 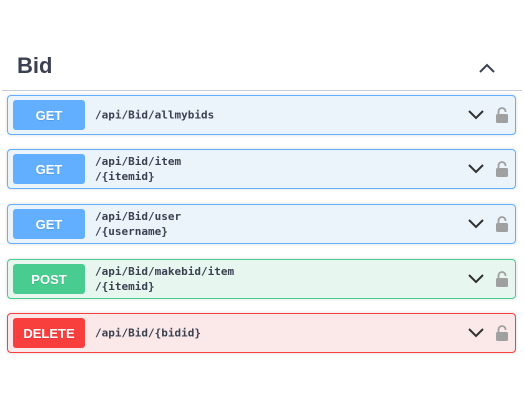 What do you see at coordinates (138, 169) in the screenshot?
I see `endpoint-path: /api/Bid/item /{itemid}` at bounding box center [138, 169].